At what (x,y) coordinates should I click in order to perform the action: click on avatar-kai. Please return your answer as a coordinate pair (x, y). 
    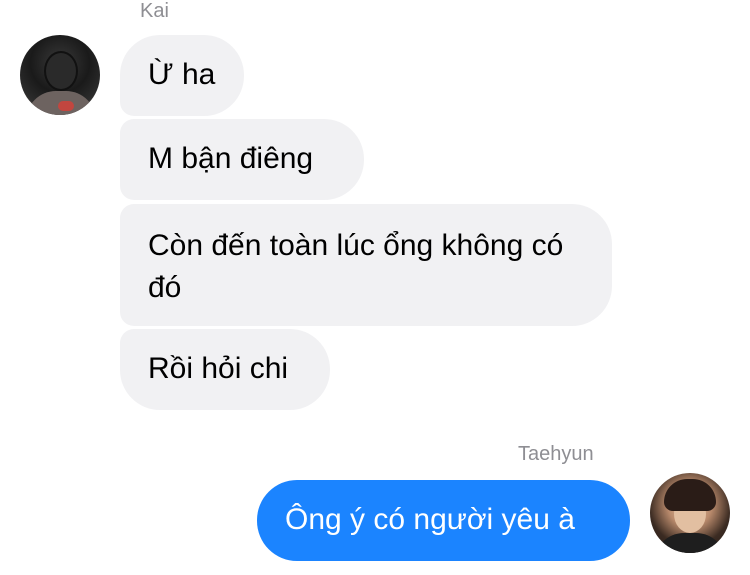
    Looking at the image, I should click on (60, 75).